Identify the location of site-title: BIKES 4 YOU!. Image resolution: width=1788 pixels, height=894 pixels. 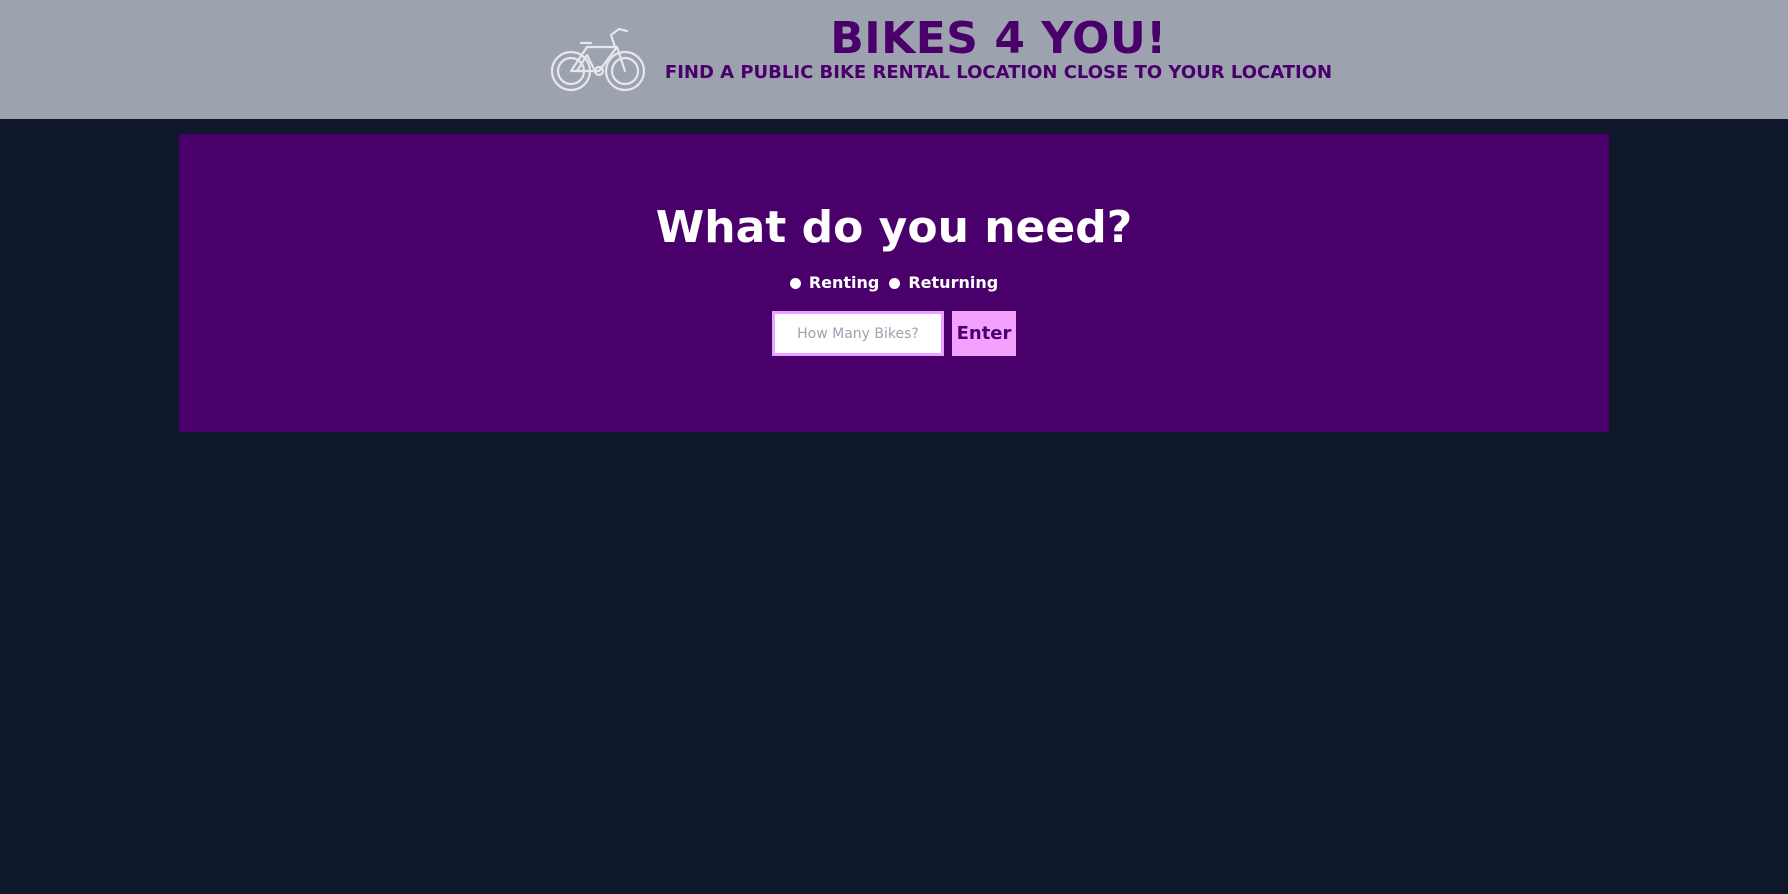
(998, 38).